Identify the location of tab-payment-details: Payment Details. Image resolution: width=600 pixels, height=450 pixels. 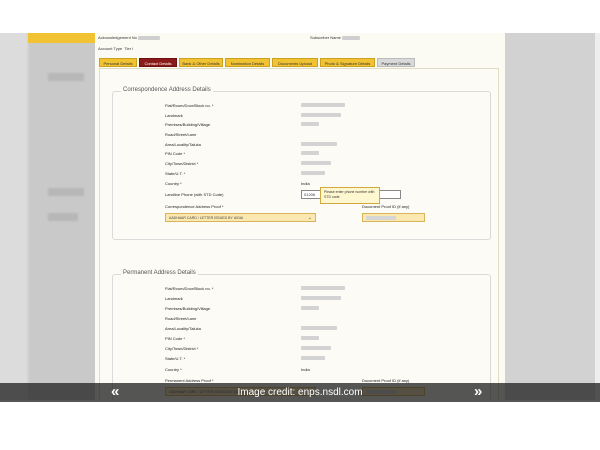
(396, 62).